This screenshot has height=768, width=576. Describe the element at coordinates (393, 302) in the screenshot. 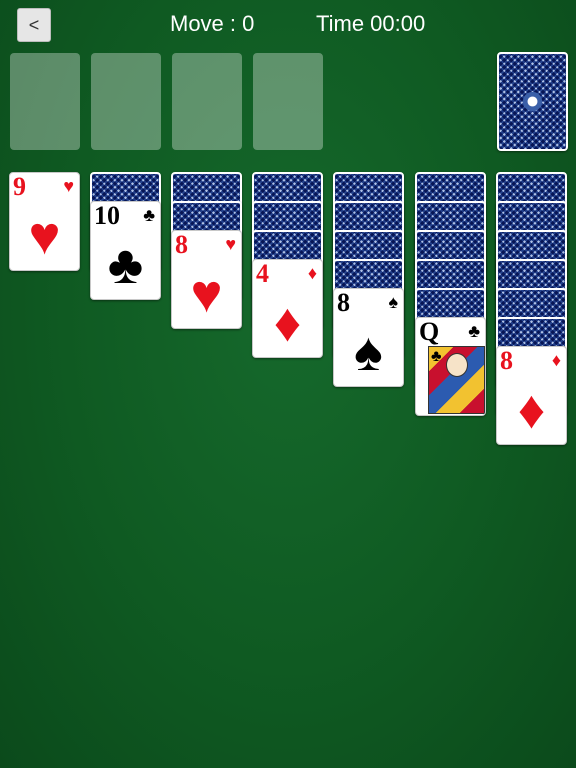

I see `card-suit-icon: ♠` at that location.